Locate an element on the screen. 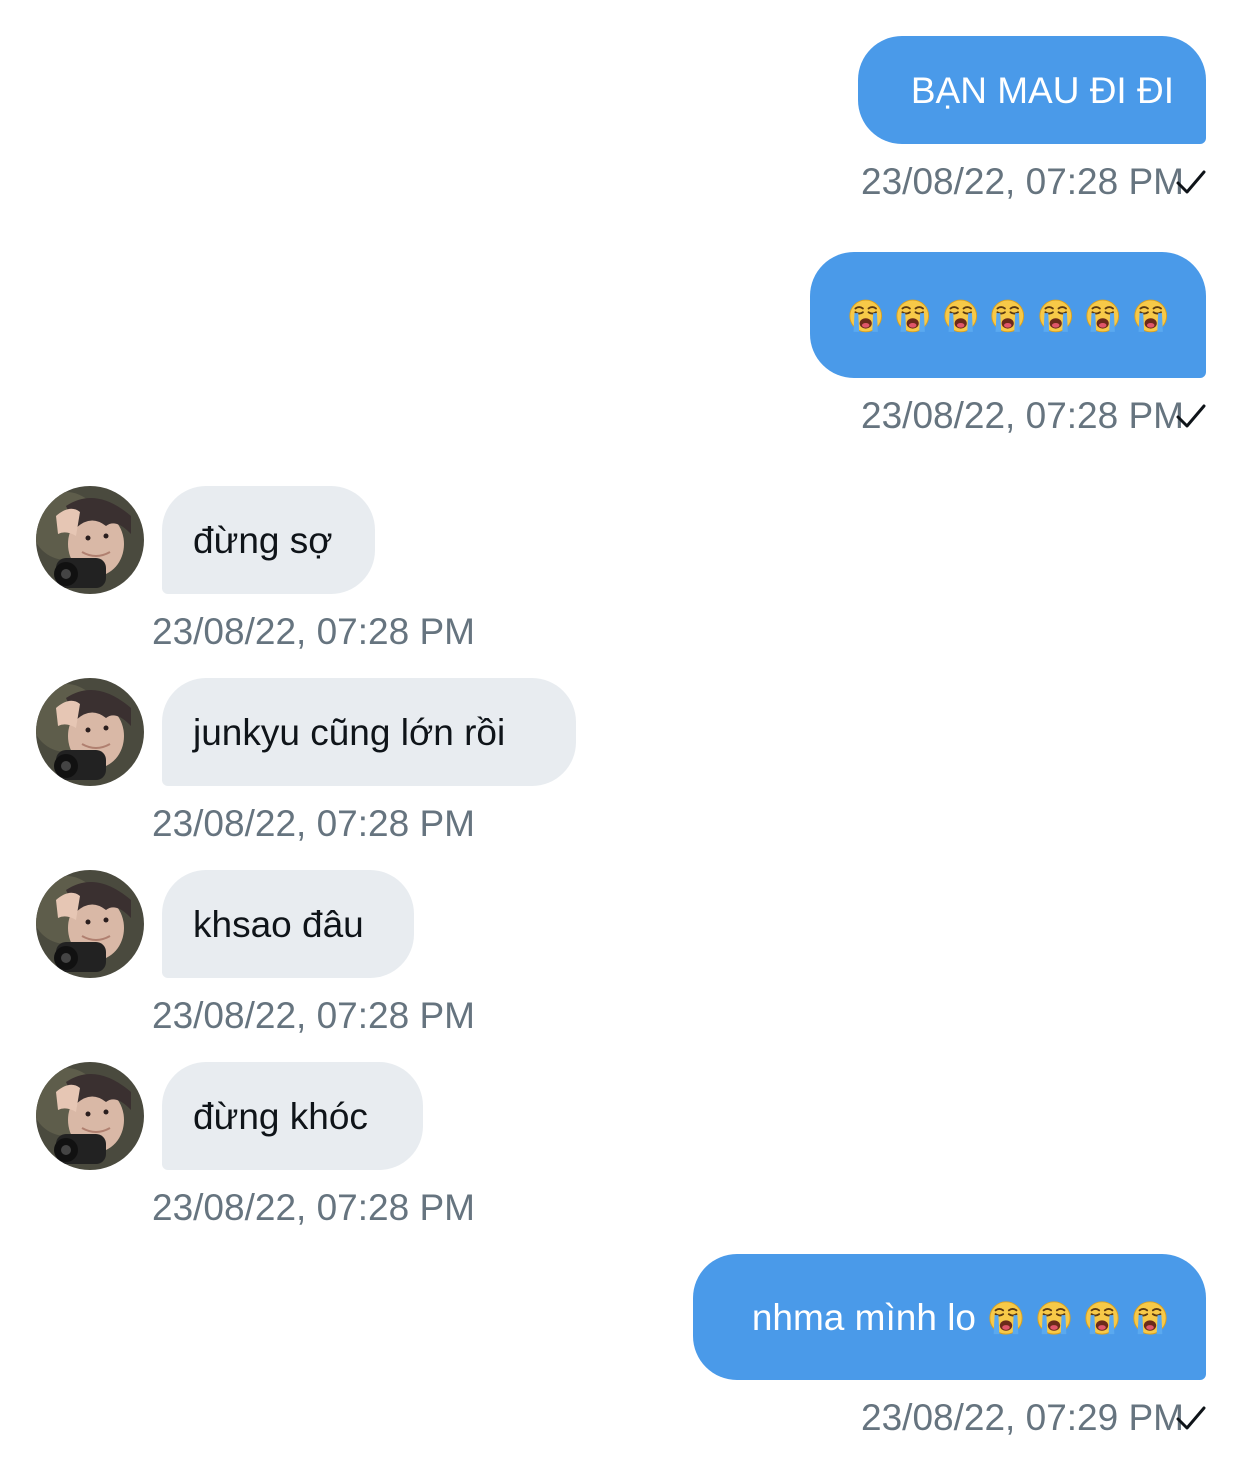 The image size is (1242, 1459). message-timestamp: 23/08/22, 07:29 PM is located at coordinates (1022, 1417).